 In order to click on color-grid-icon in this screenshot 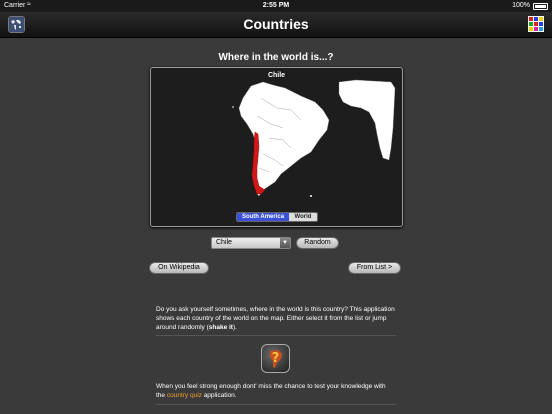, I will do `click(536, 24)`.